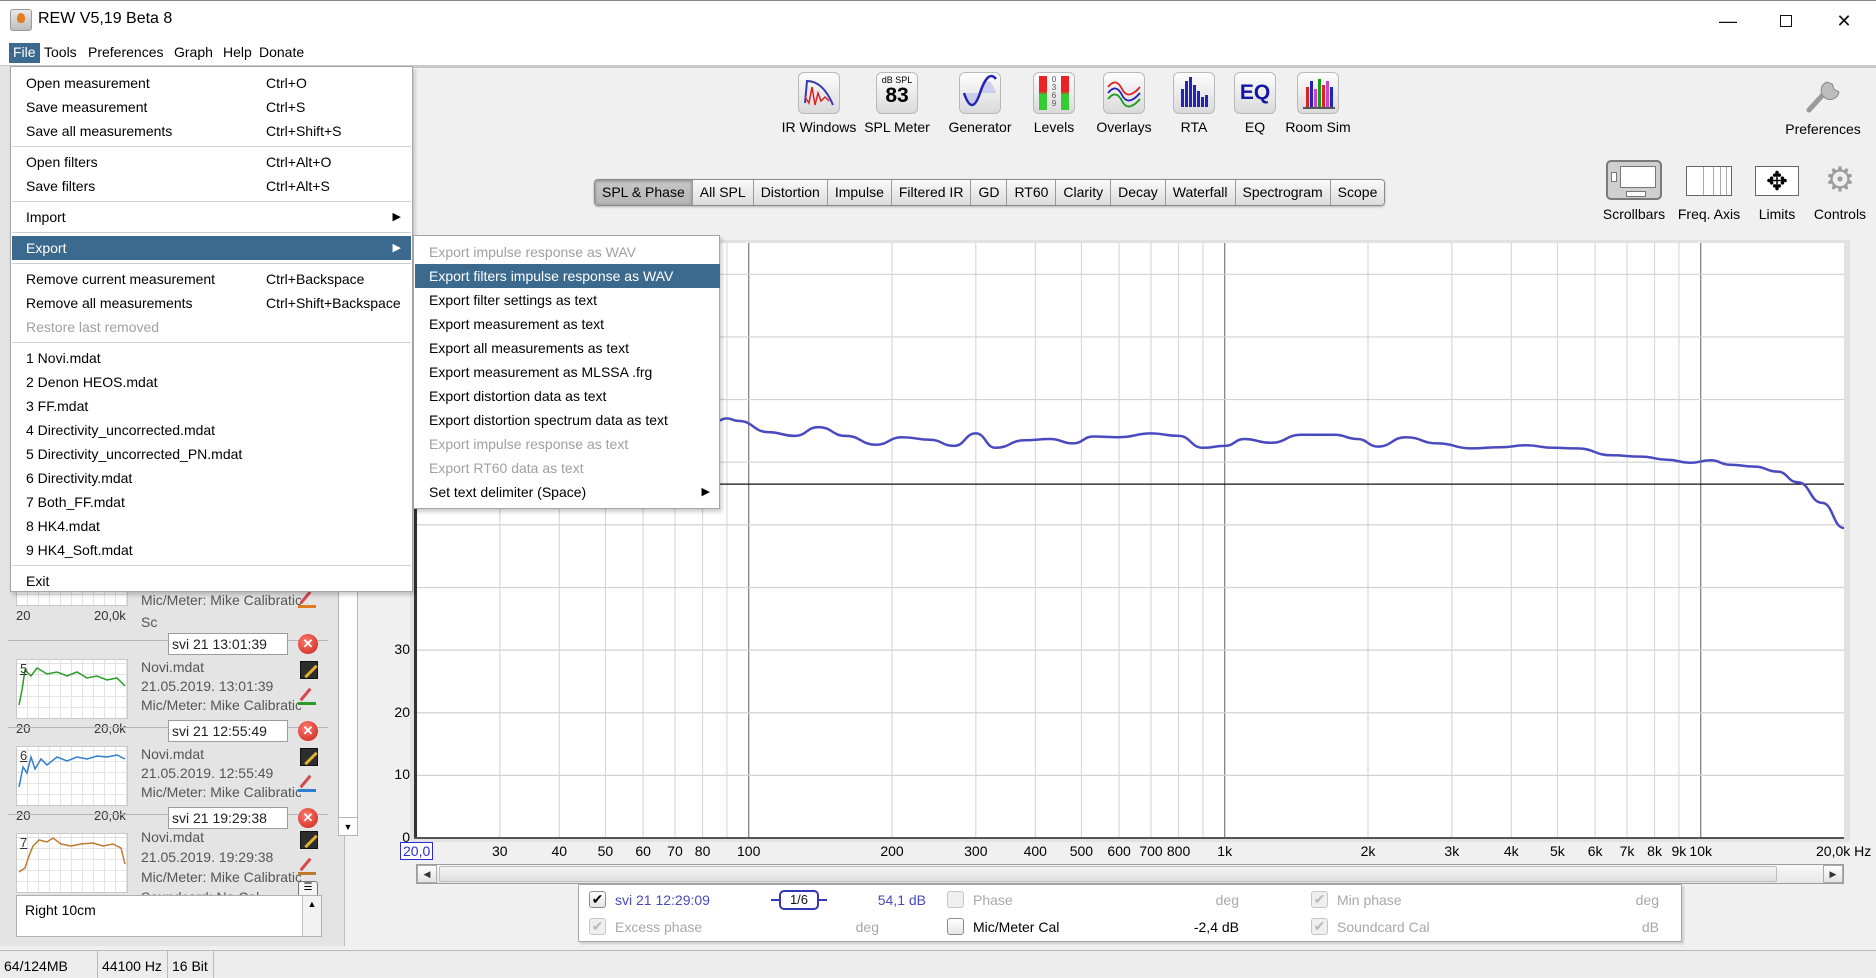 This screenshot has height=978, width=1876. Describe the element at coordinates (60, 53) in the screenshot. I see `menu-tools: Tools` at that location.